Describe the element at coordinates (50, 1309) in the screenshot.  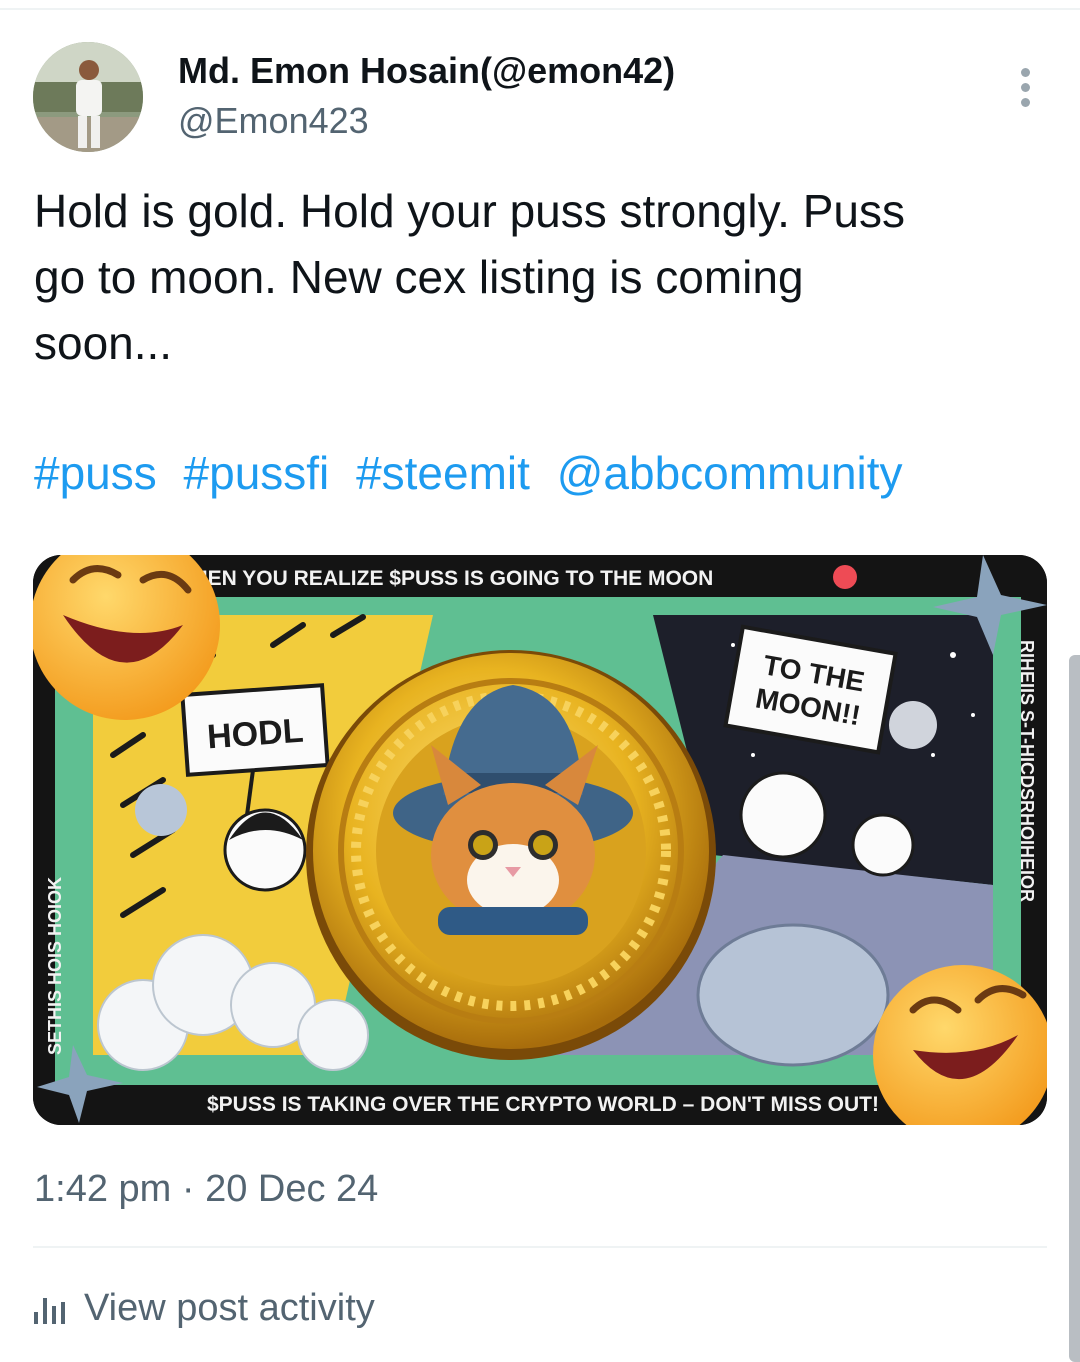
I see `bar-chart-icon` at that location.